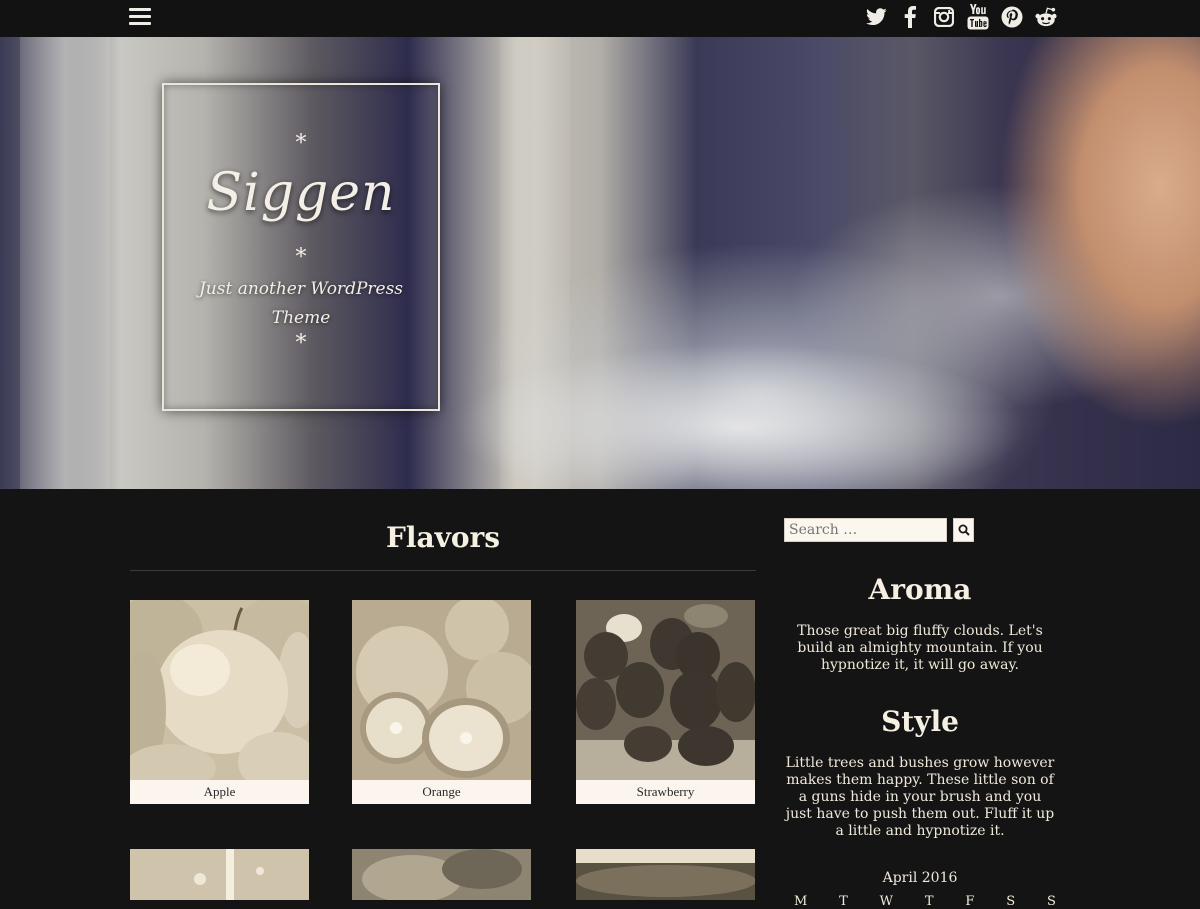 Image resolution: width=1200 pixels, height=909 pixels. What do you see at coordinates (441, 792) in the screenshot?
I see `flavor-caption: Orange` at bounding box center [441, 792].